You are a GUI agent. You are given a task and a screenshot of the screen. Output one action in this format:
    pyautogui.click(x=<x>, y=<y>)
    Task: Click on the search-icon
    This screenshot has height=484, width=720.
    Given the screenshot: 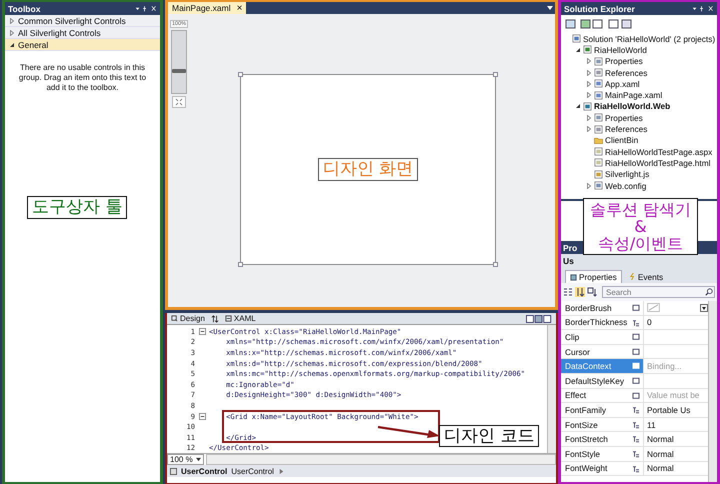 What is the action you would take?
    pyautogui.click(x=709, y=292)
    